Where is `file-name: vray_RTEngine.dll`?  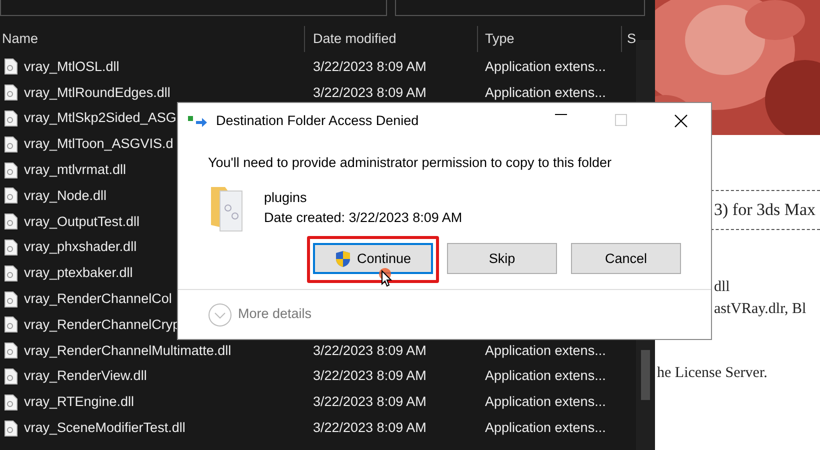
file-name: vray_RTEngine.dll is located at coordinates (79, 402).